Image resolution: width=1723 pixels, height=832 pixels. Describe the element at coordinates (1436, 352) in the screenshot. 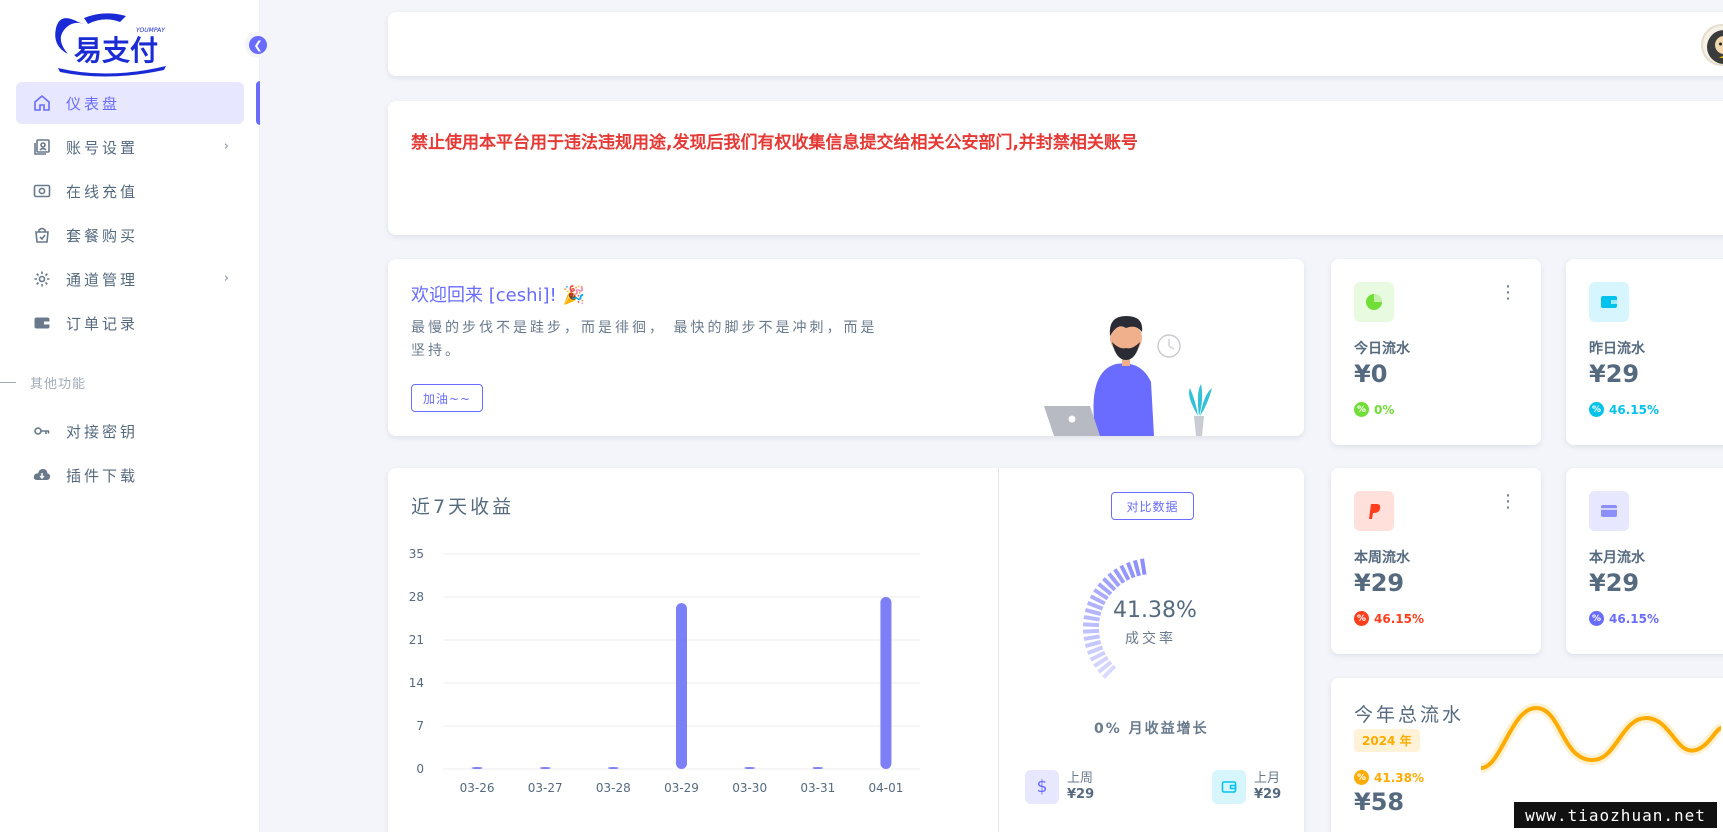

I see `stat-card-today: ⋮ 今日流水 ¥0 % 0%` at that location.